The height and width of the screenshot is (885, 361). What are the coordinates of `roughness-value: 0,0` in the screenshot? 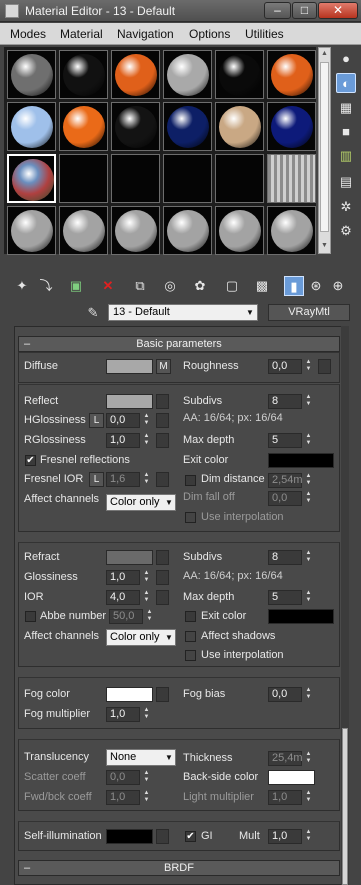 It's located at (285, 366).